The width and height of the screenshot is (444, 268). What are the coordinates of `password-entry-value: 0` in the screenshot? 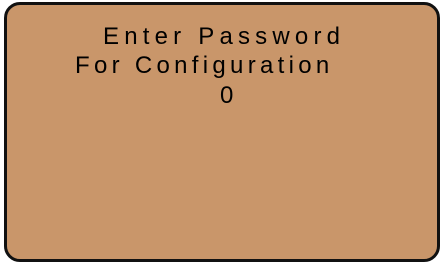 It's located at (328, 96).